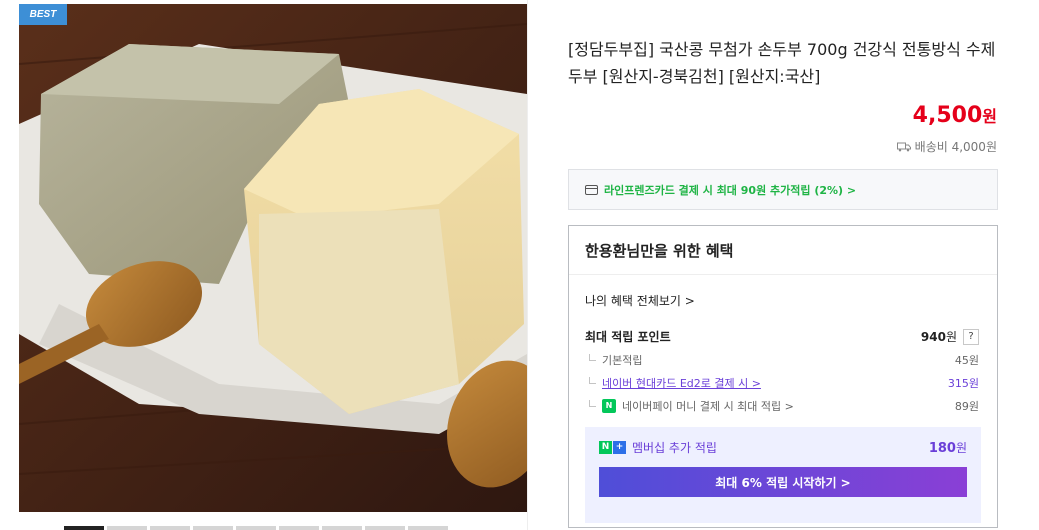  I want to click on max-points-row: 최대 적립 포인트 940원 ?, so click(782, 336).